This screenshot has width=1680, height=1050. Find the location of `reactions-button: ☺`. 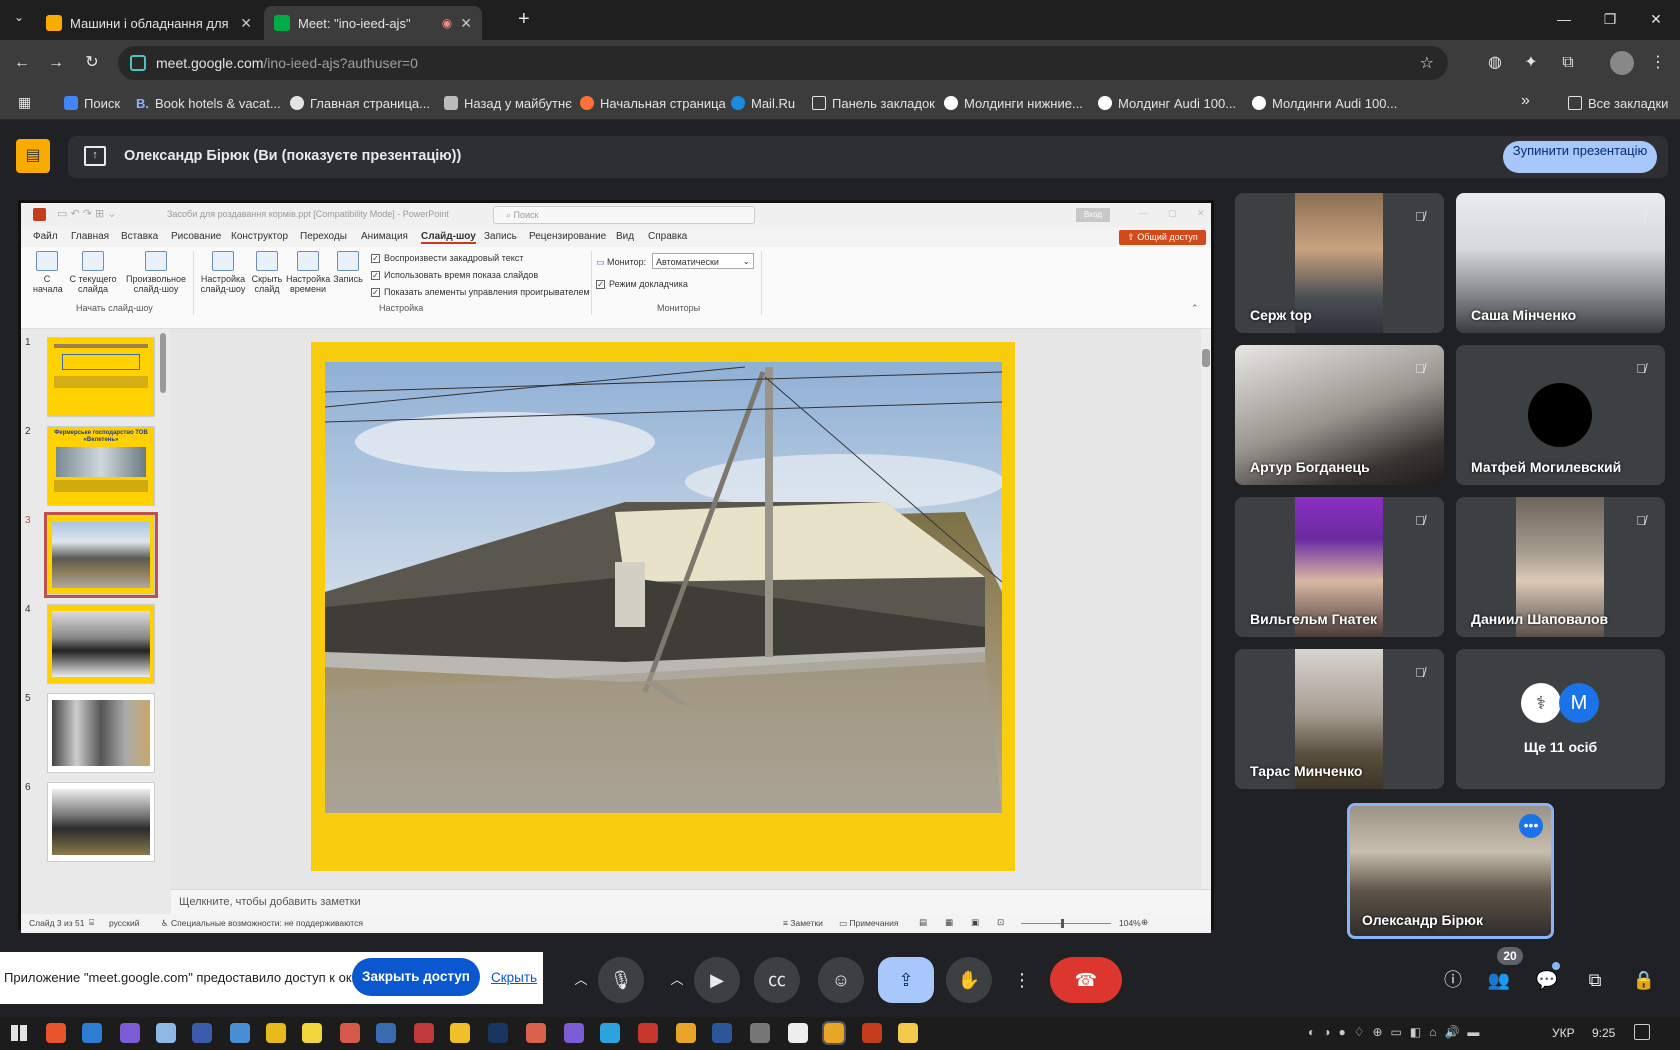

reactions-button: ☺ is located at coordinates (841, 980).